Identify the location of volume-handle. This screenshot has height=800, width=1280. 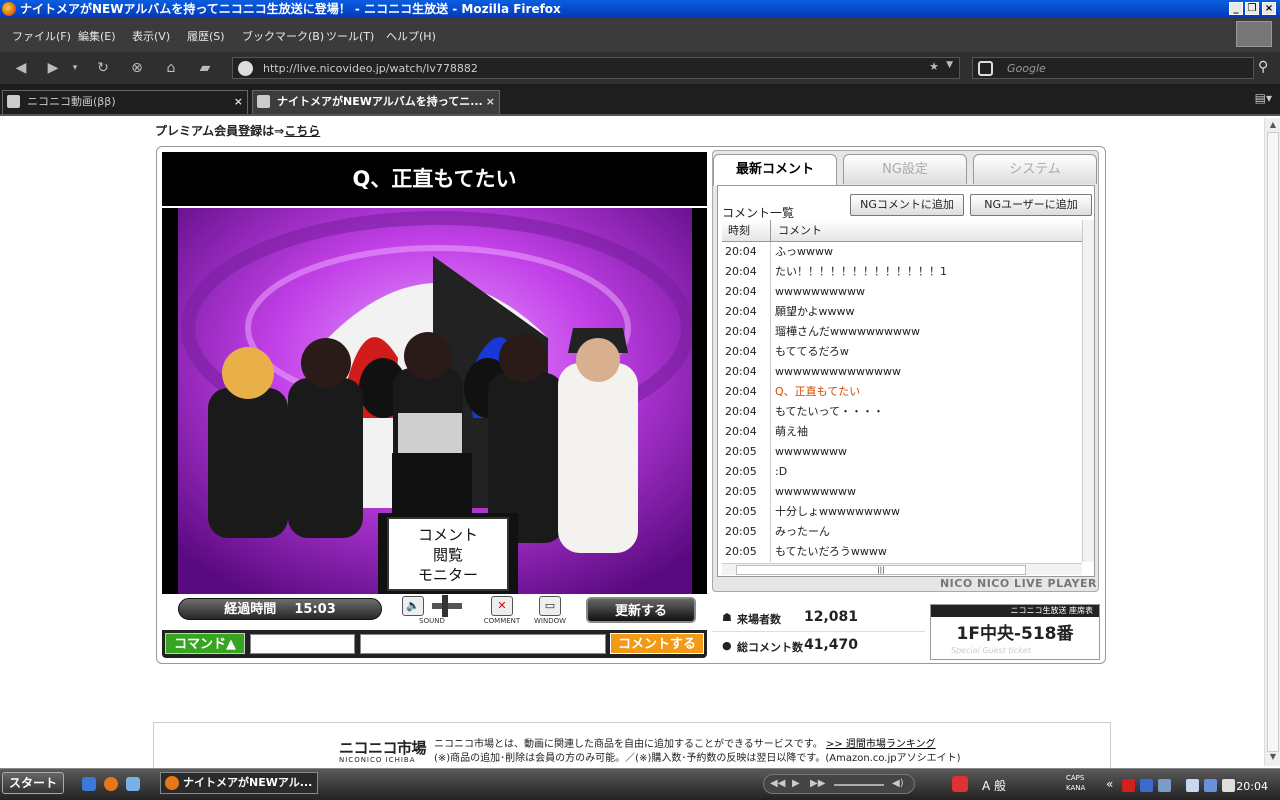
(444, 605).